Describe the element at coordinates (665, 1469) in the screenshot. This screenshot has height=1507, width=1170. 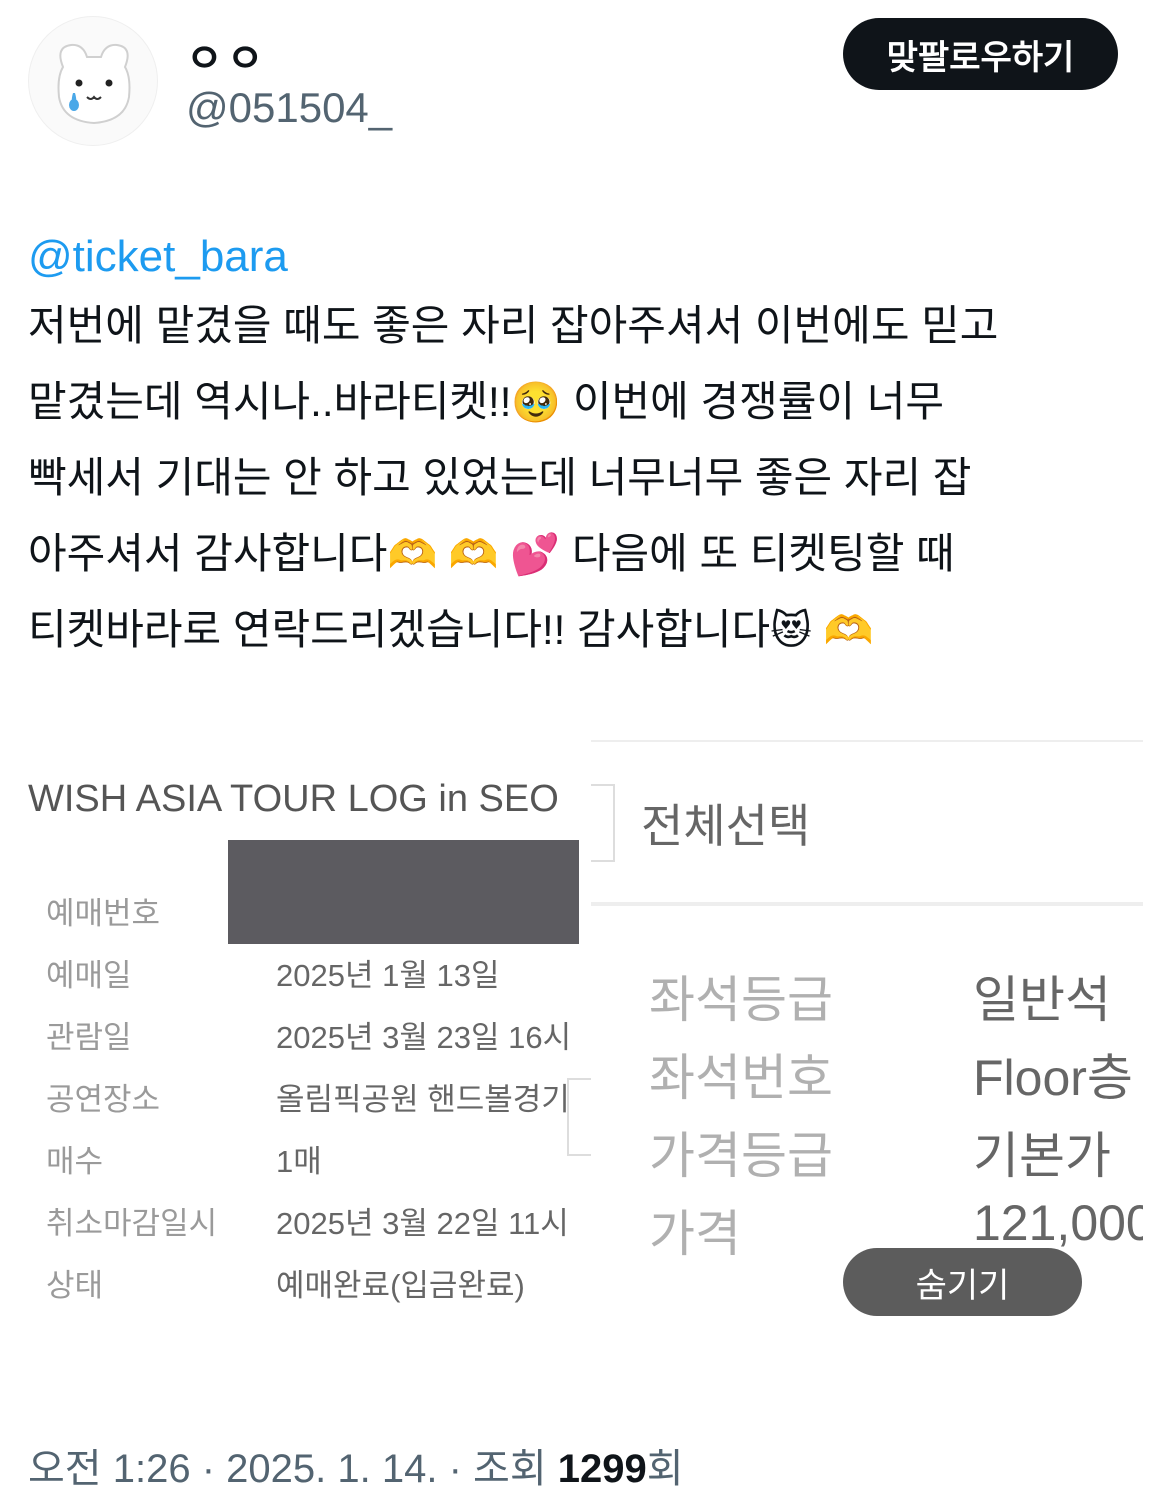
I see `views-suffix: 회` at that location.